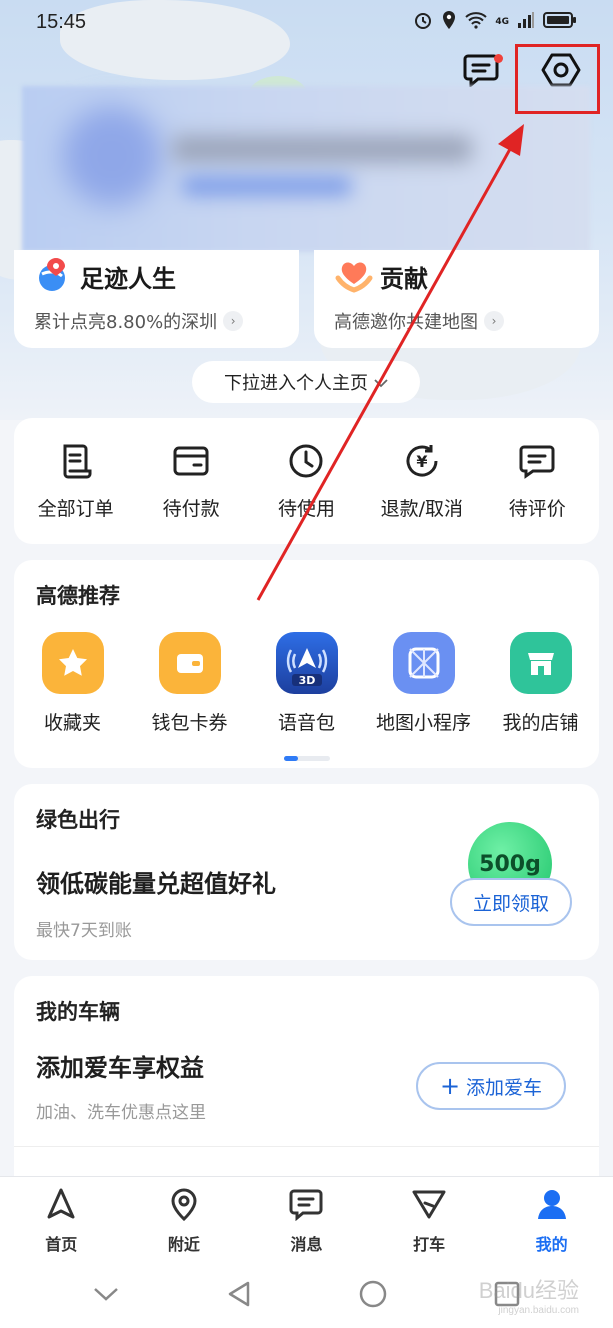 The height and width of the screenshot is (1328, 613). I want to click on voice-3d-badge: 3D, so click(306, 680).